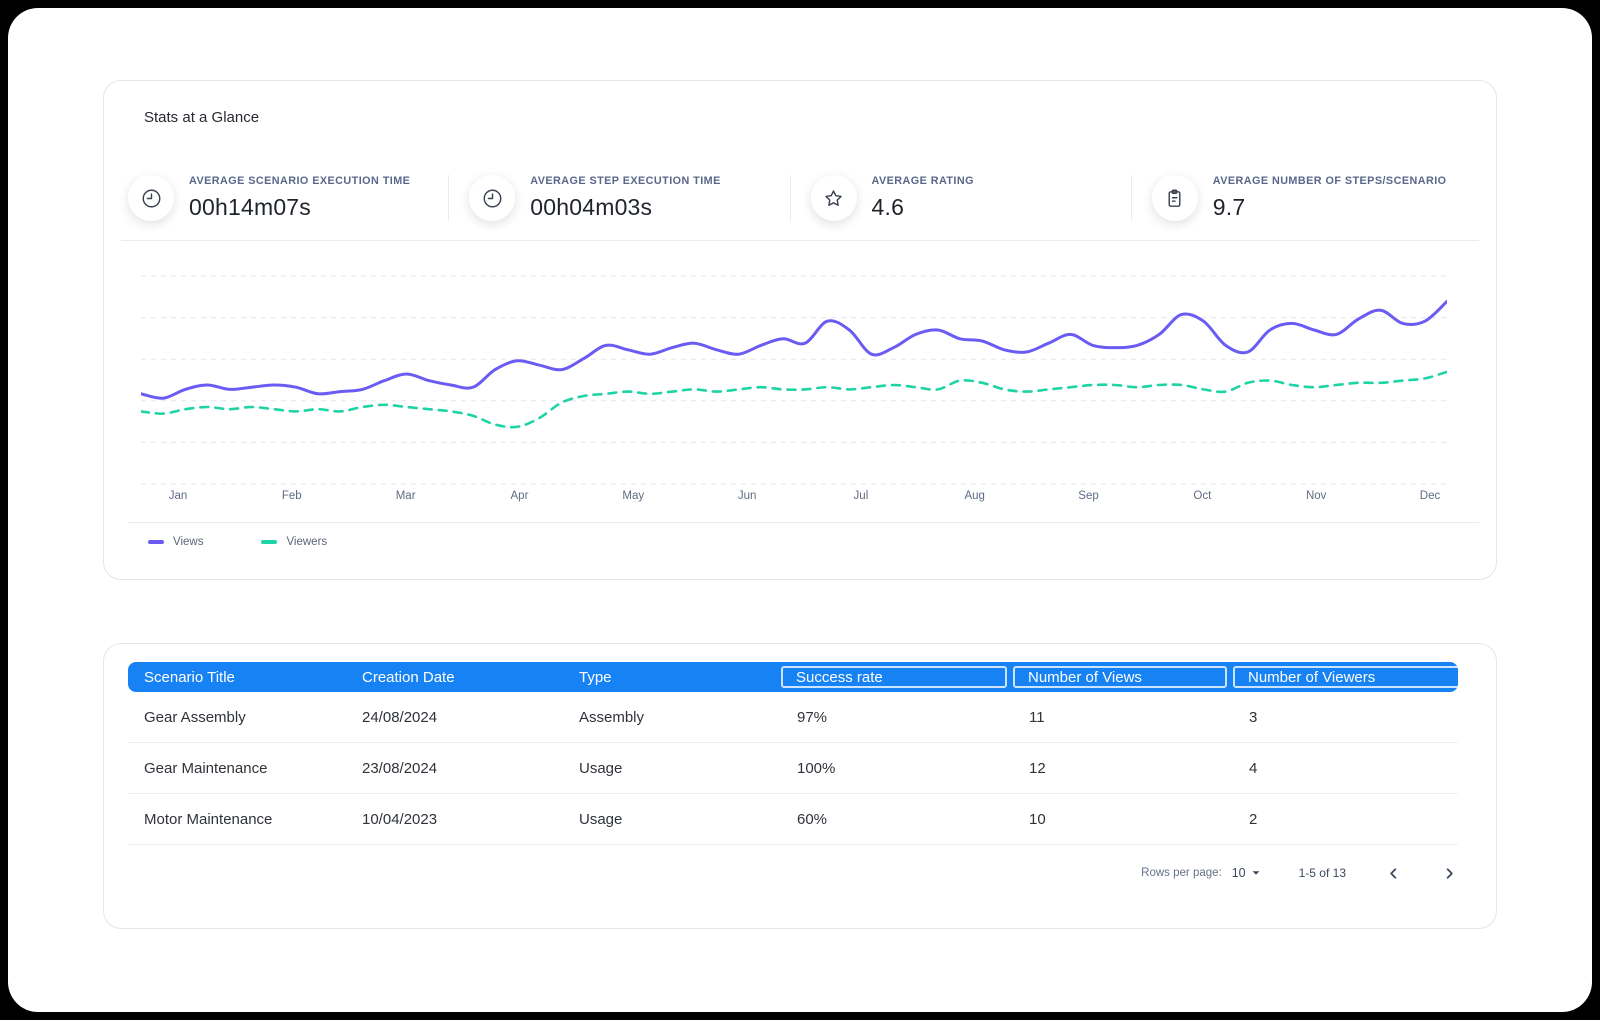 The height and width of the screenshot is (1020, 1600). What do you see at coordinates (1430, 496) in the screenshot?
I see `chart-month-label: Dec` at bounding box center [1430, 496].